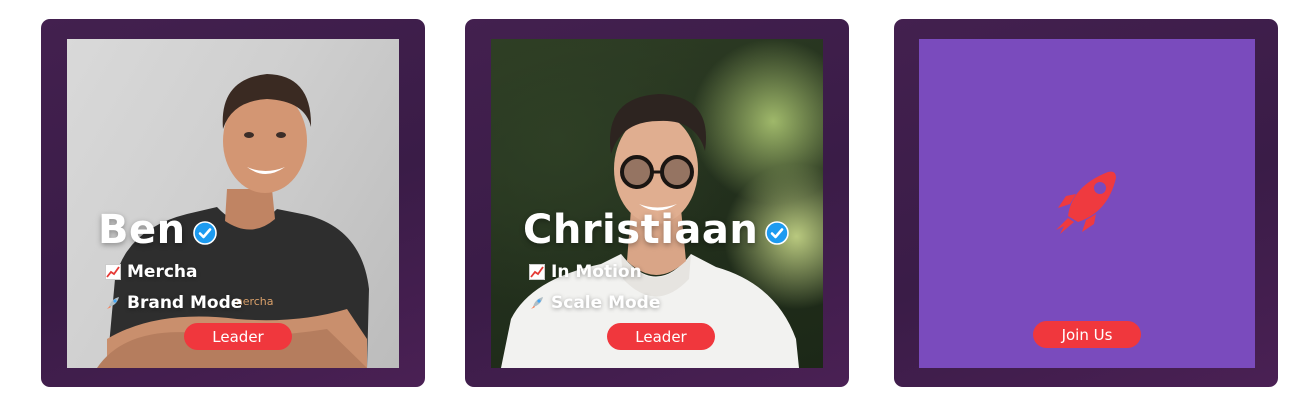 The width and height of the screenshot is (1292, 412). What do you see at coordinates (606, 303) in the screenshot?
I see `mode-text: Scale Mode` at bounding box center [606, 303].